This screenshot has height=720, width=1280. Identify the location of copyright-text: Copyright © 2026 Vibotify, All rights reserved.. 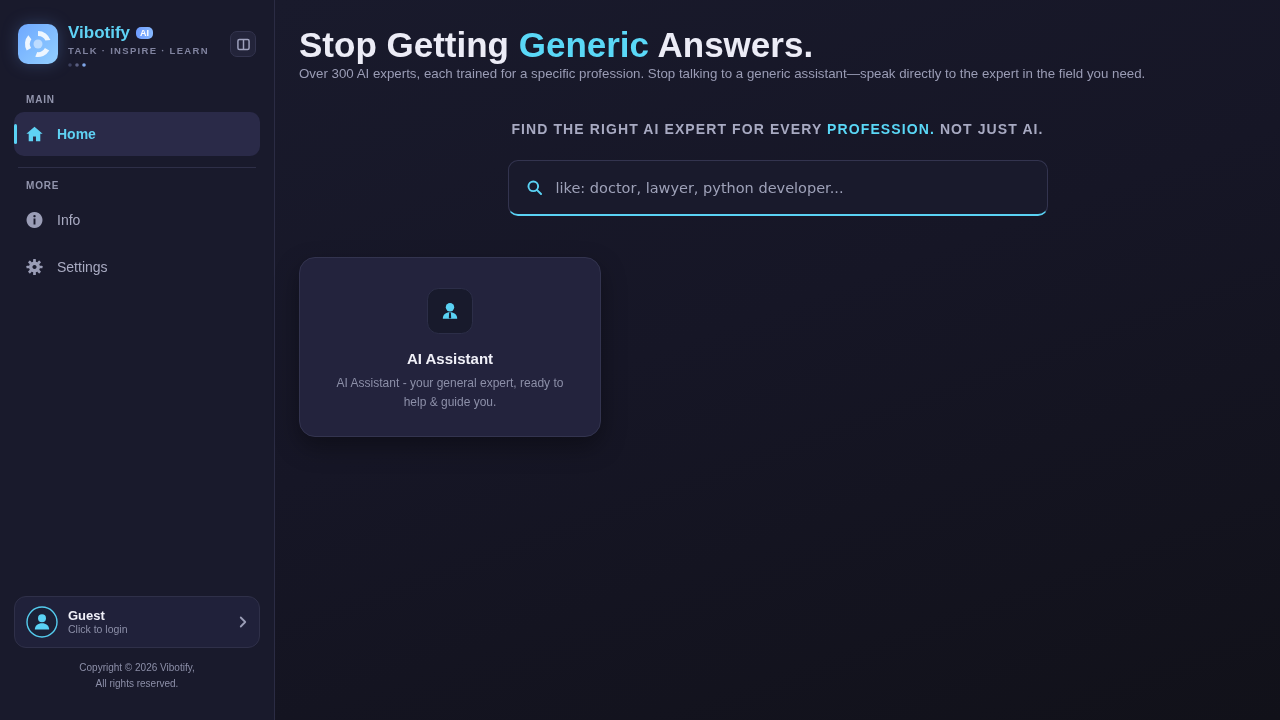
(137, 676).